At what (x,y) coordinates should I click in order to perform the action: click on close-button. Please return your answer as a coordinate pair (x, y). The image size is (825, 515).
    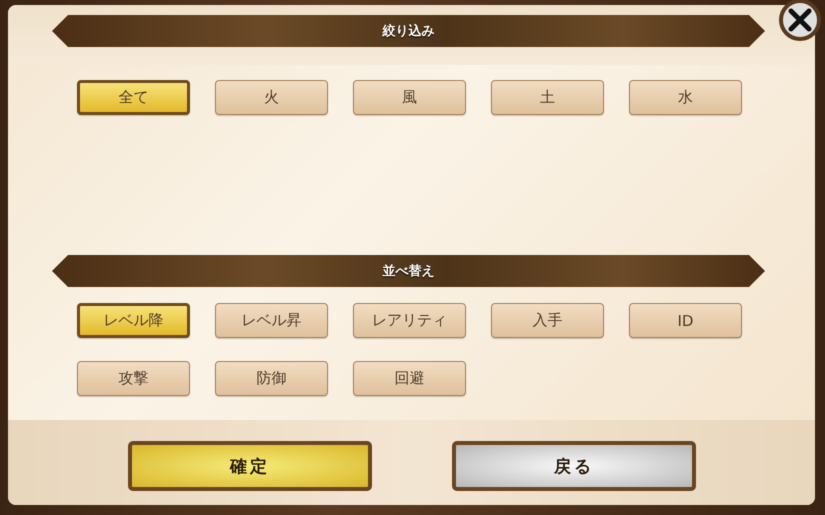
    Looking at the image, I should click on (800, 21).